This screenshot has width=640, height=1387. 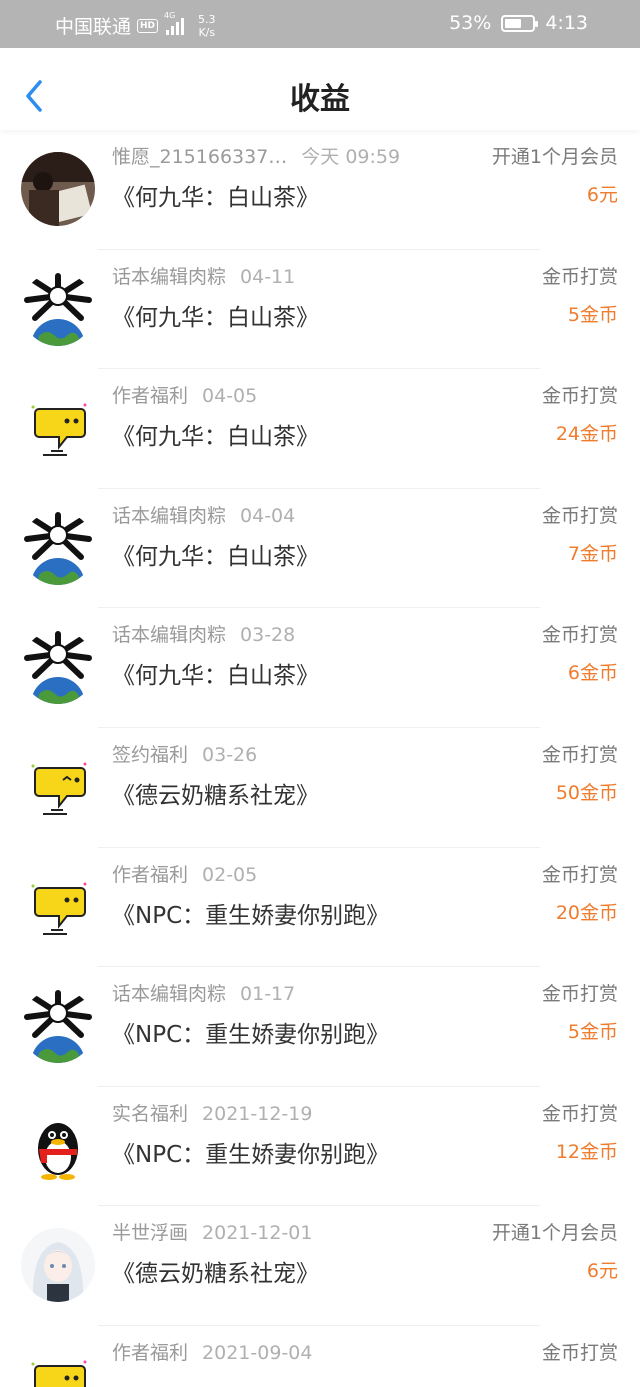 What do you see at coordinates (170, 15) in the screenshot?
I see `network-type: 4G` at bounding box center [170, 15].